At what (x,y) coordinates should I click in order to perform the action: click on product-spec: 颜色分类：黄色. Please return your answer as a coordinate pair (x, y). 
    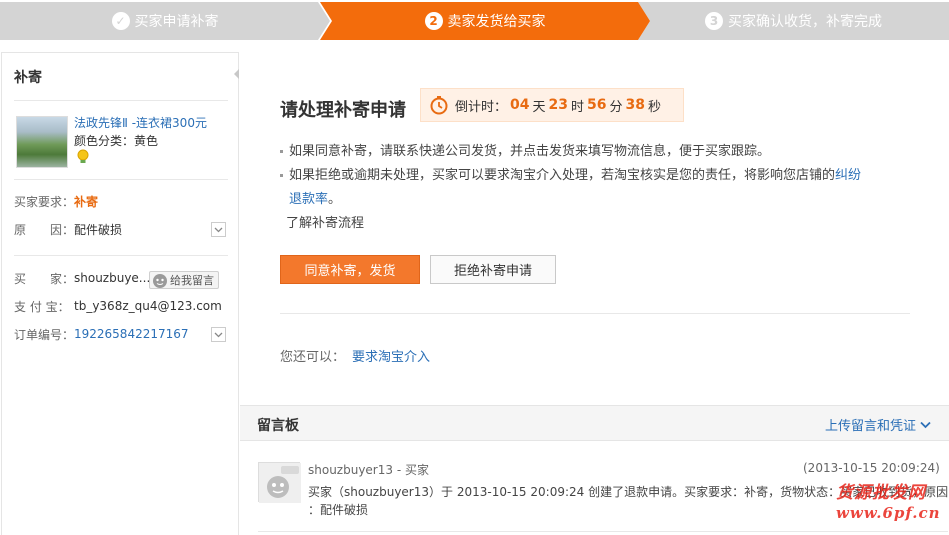
    Looking at the image, I should click on (116, 141).